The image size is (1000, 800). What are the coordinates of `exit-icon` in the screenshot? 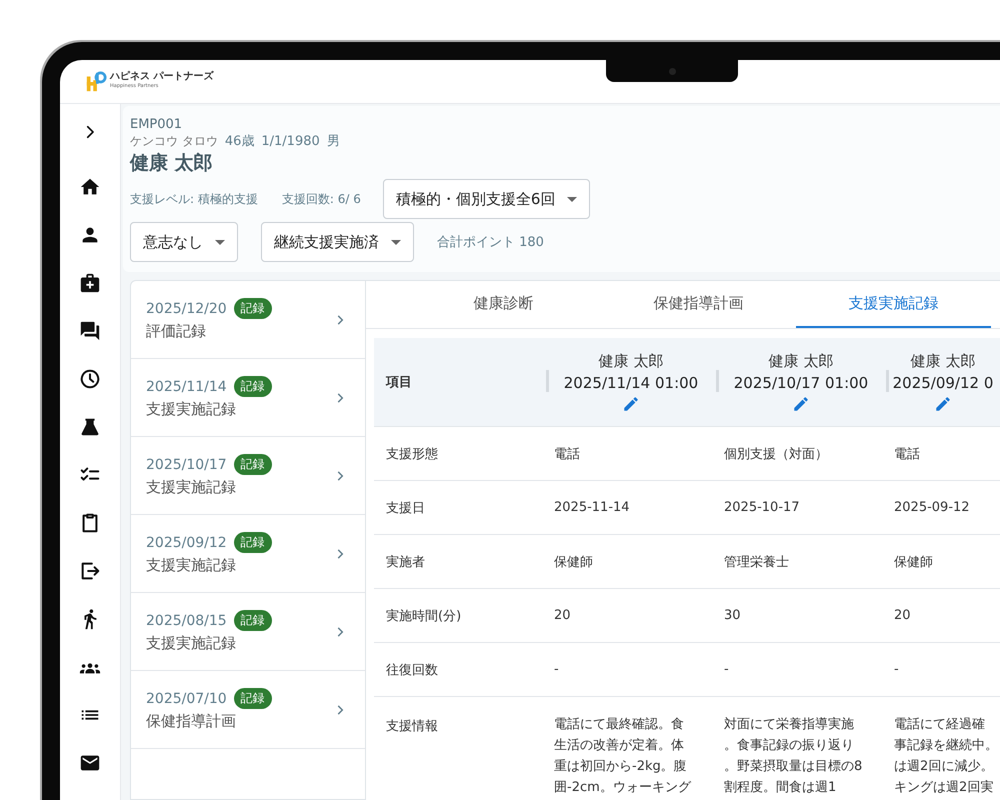 It's located at (90, 571).